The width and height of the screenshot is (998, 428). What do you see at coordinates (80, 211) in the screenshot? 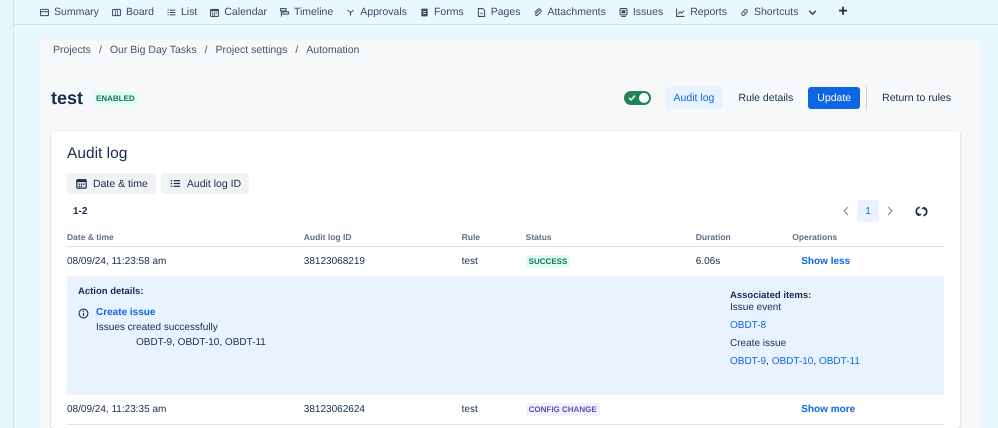
I see `result-range: 1-2` at bounding box center [80, 211].